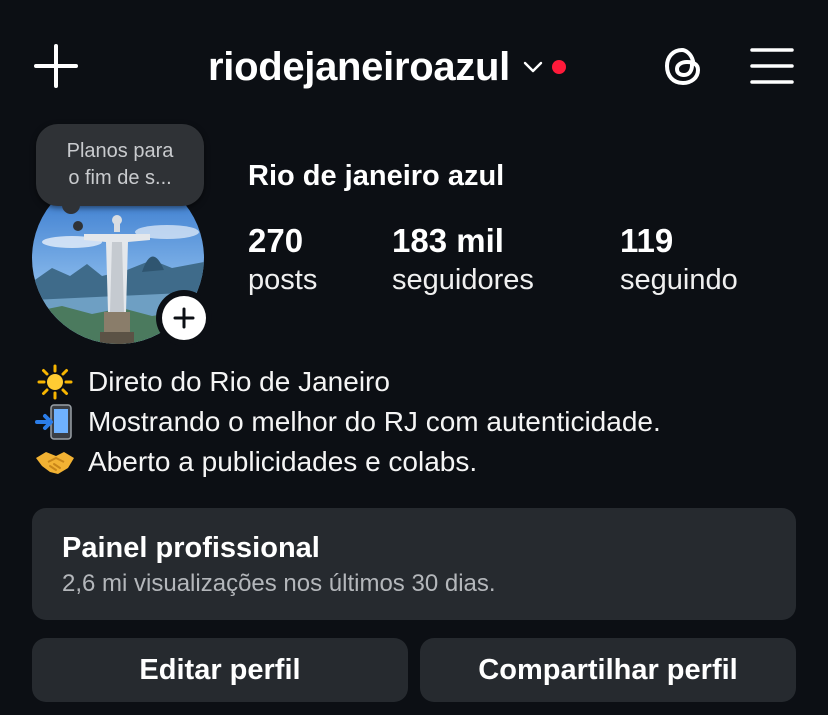  Describe the element at coordinates (191, 548) in the screenshot. I see `professional-dashboard-title: Painel profissional` at that location.